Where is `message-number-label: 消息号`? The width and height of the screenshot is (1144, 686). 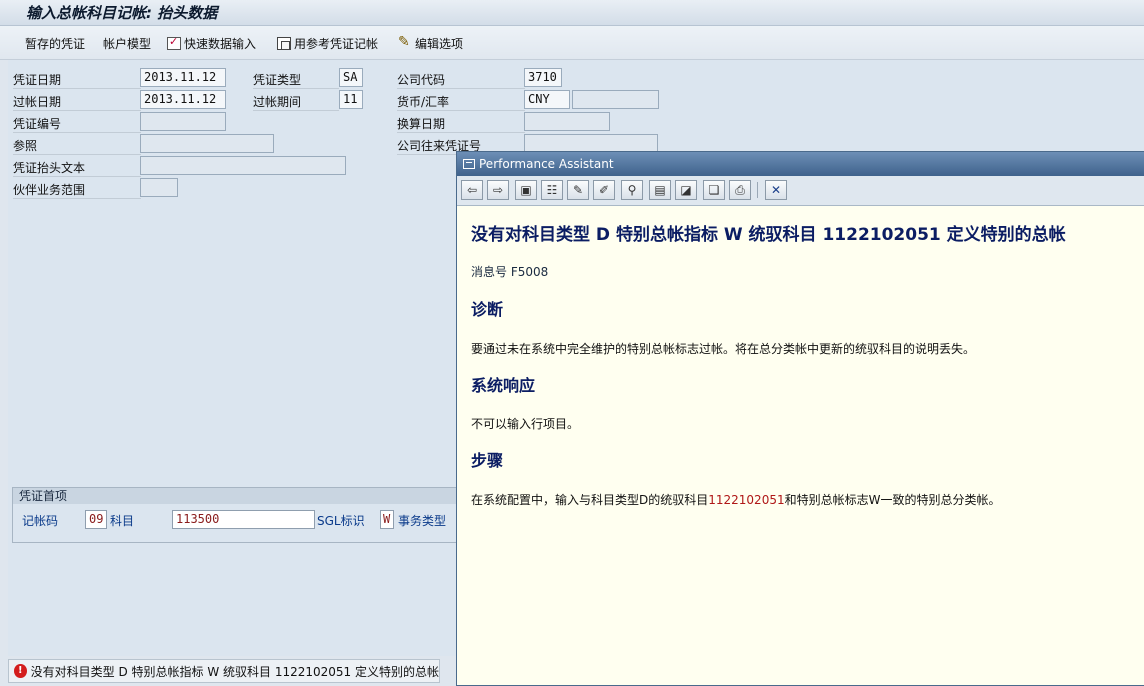 message-number-label: 消息号 is located at coordinates (489, 272).